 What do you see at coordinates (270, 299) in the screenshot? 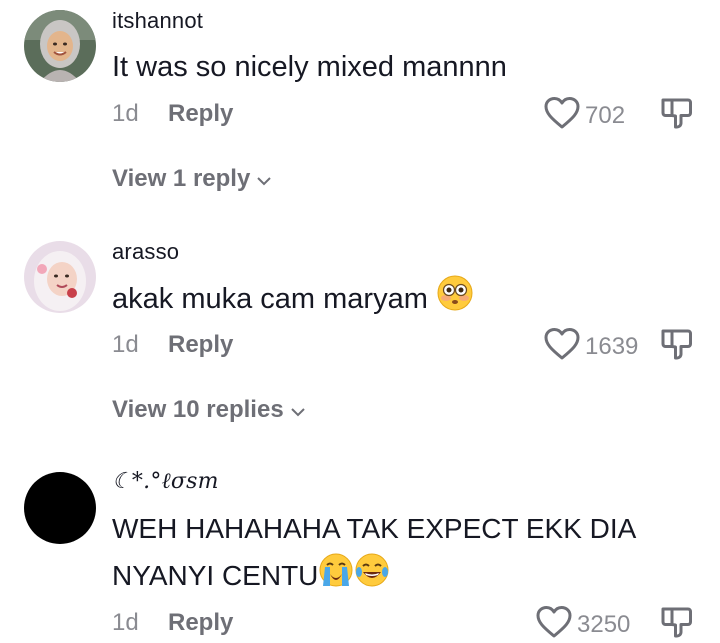
I see `comment-text-body: akak muka cam maryam` at bounding box center [270, 299].